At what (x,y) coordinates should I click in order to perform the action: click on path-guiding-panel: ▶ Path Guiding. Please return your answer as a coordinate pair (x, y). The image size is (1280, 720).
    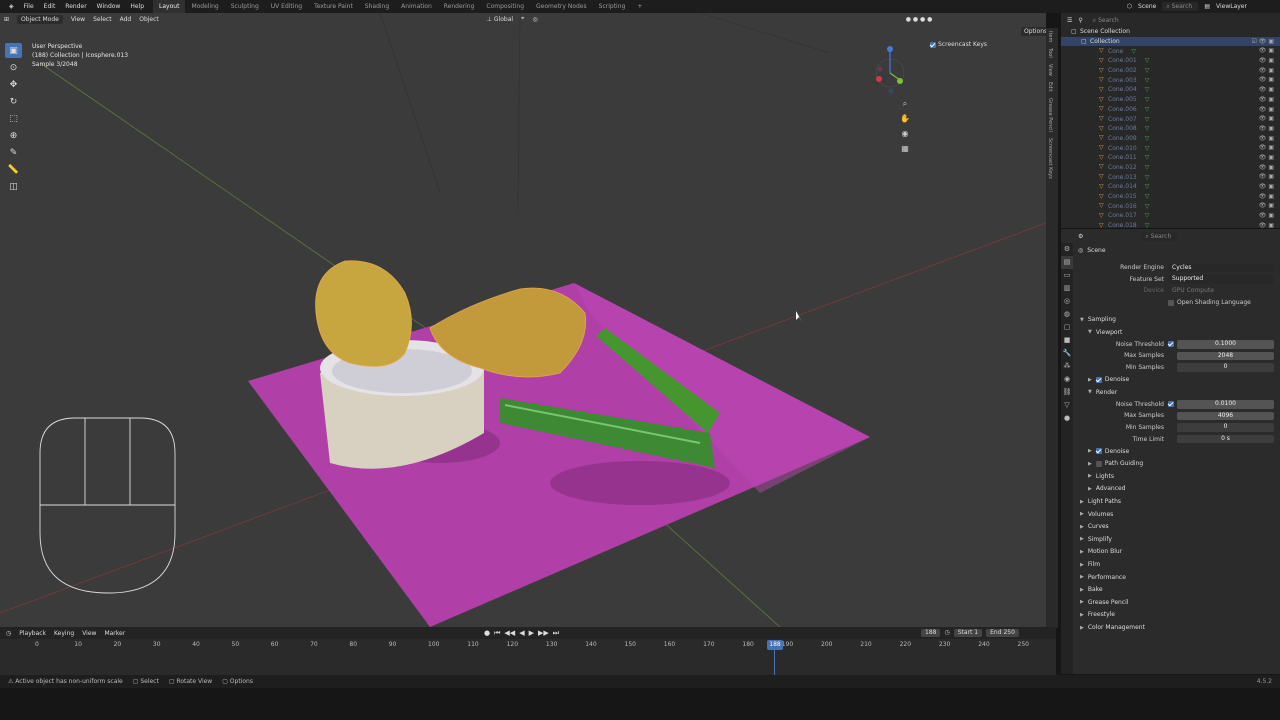
    Looking at the image, I should click on (1177, 464).